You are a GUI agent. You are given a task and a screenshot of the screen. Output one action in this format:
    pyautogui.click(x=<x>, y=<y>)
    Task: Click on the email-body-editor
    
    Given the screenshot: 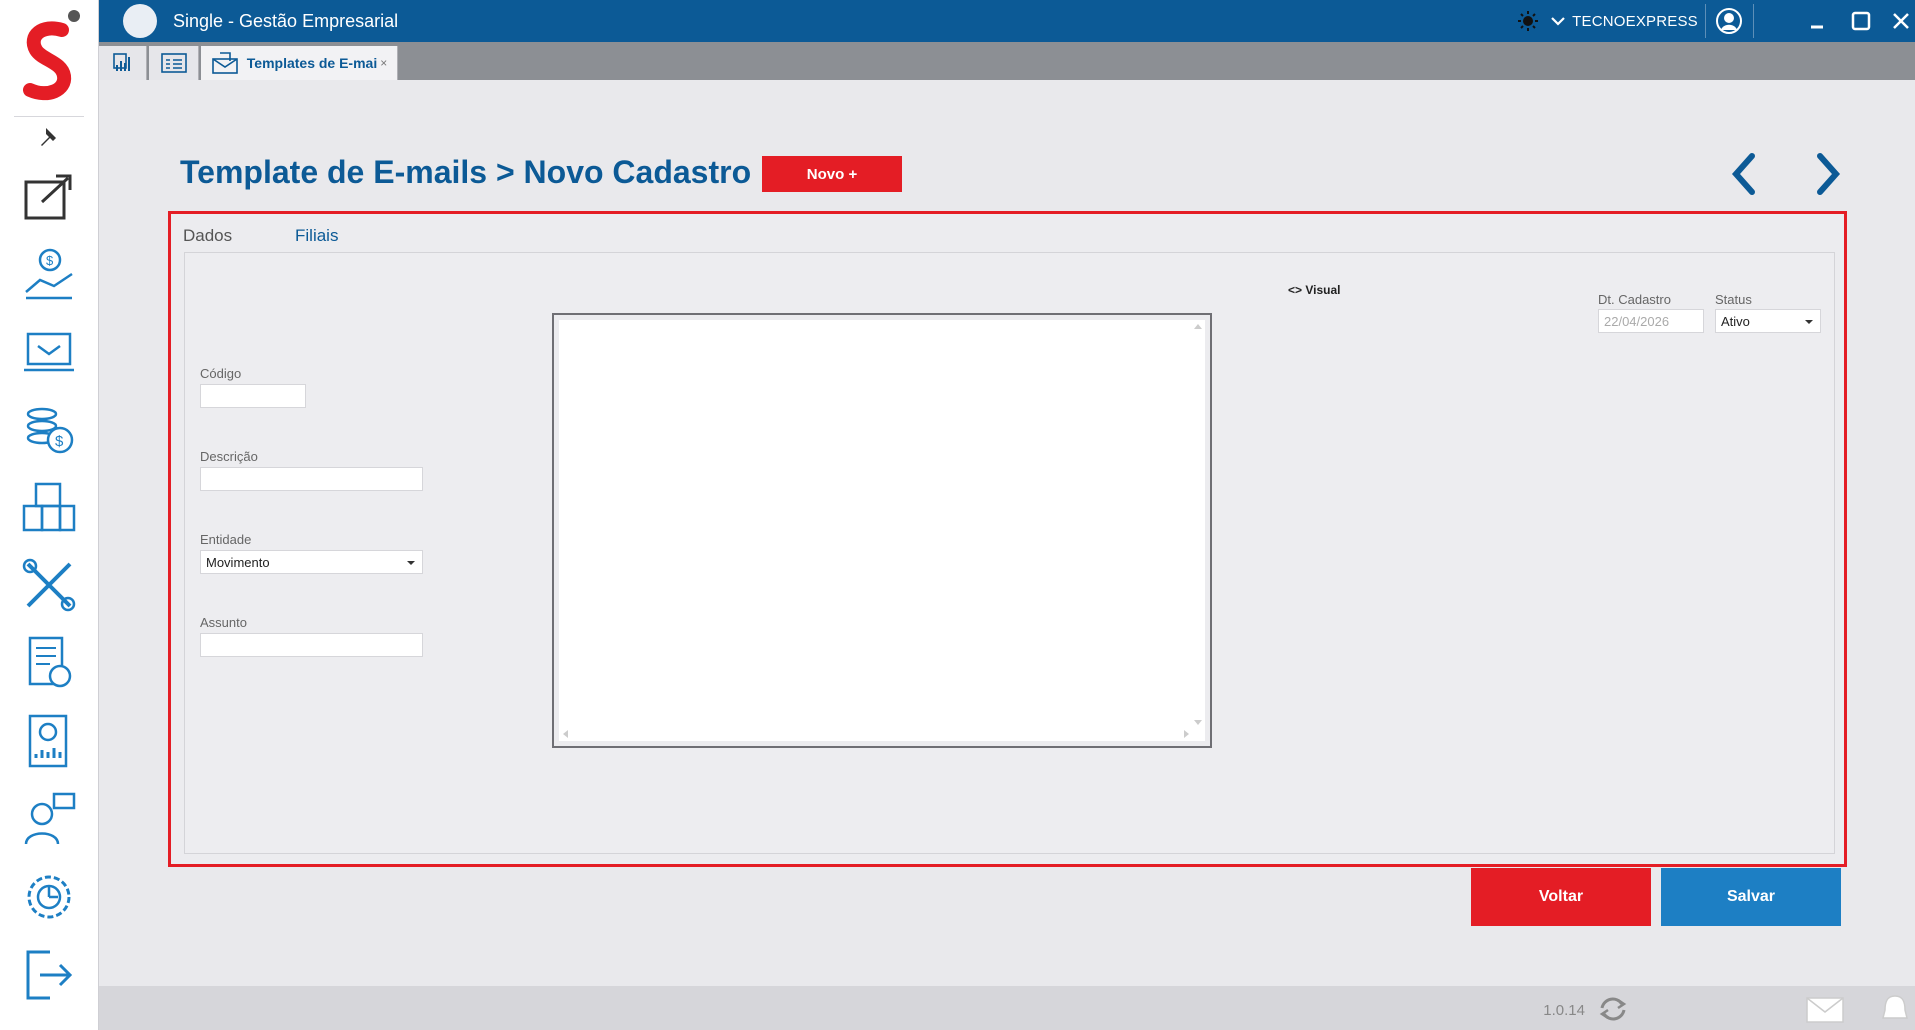 What is the action you would take?
    pyautogui.click(x=882, y=530)
    